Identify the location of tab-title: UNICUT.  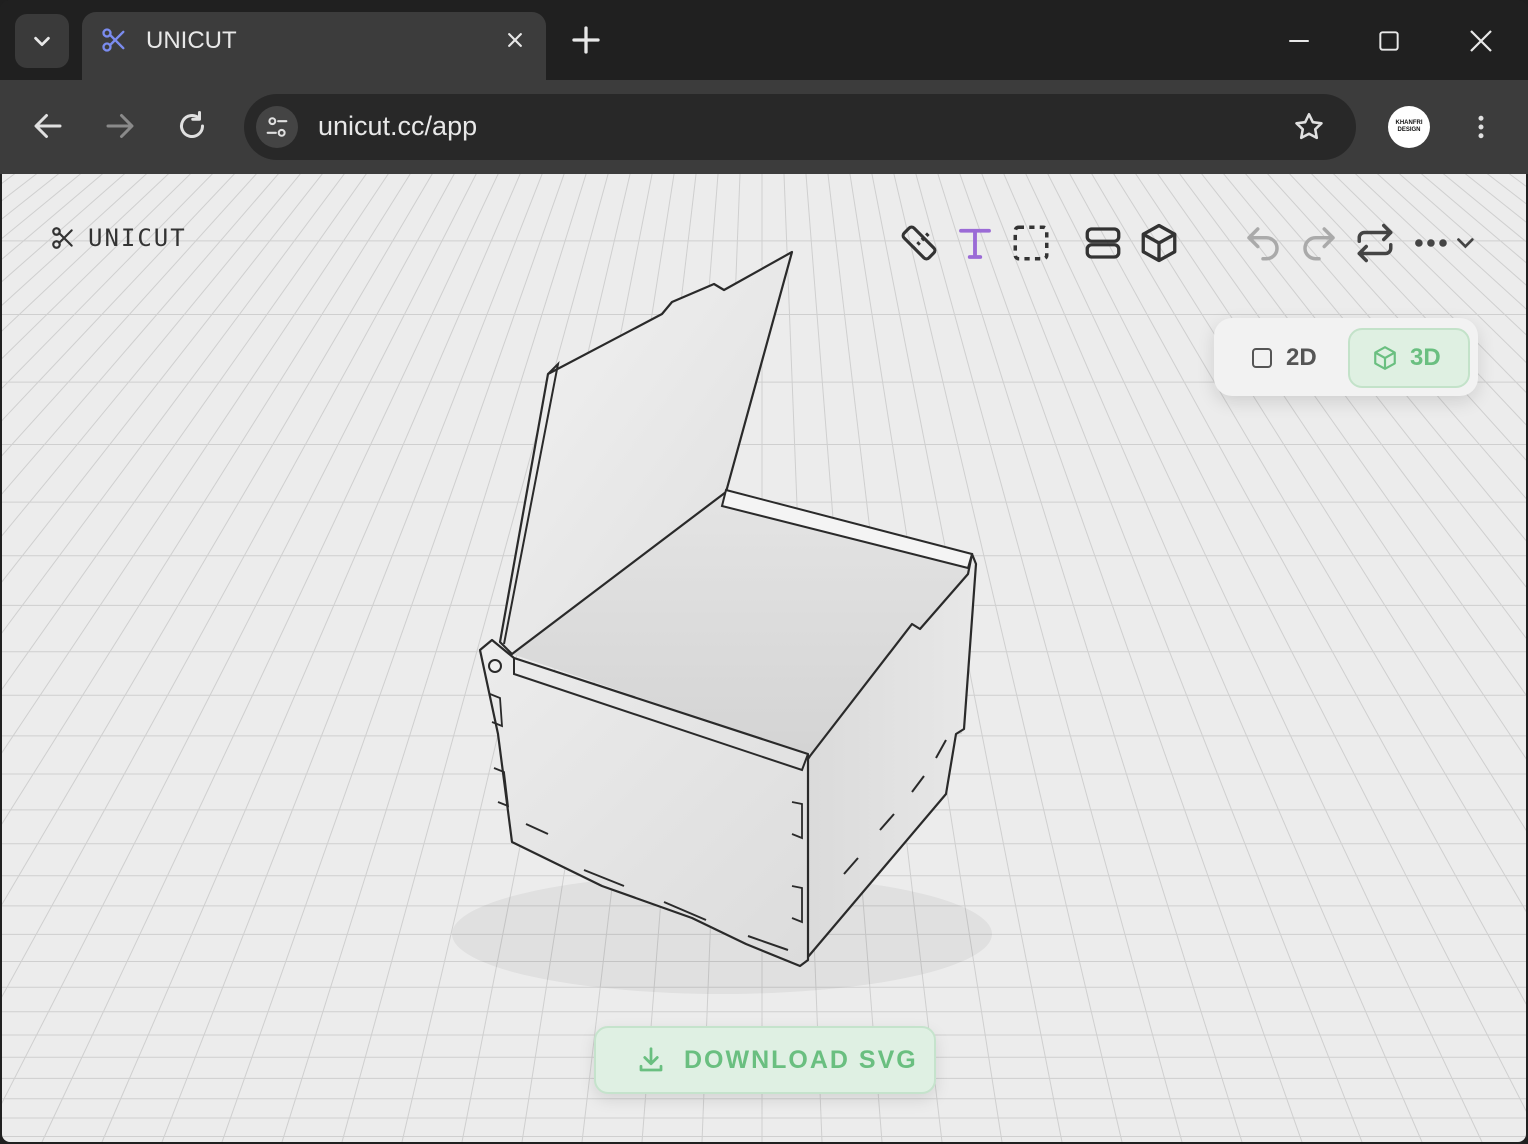
(191, 40).